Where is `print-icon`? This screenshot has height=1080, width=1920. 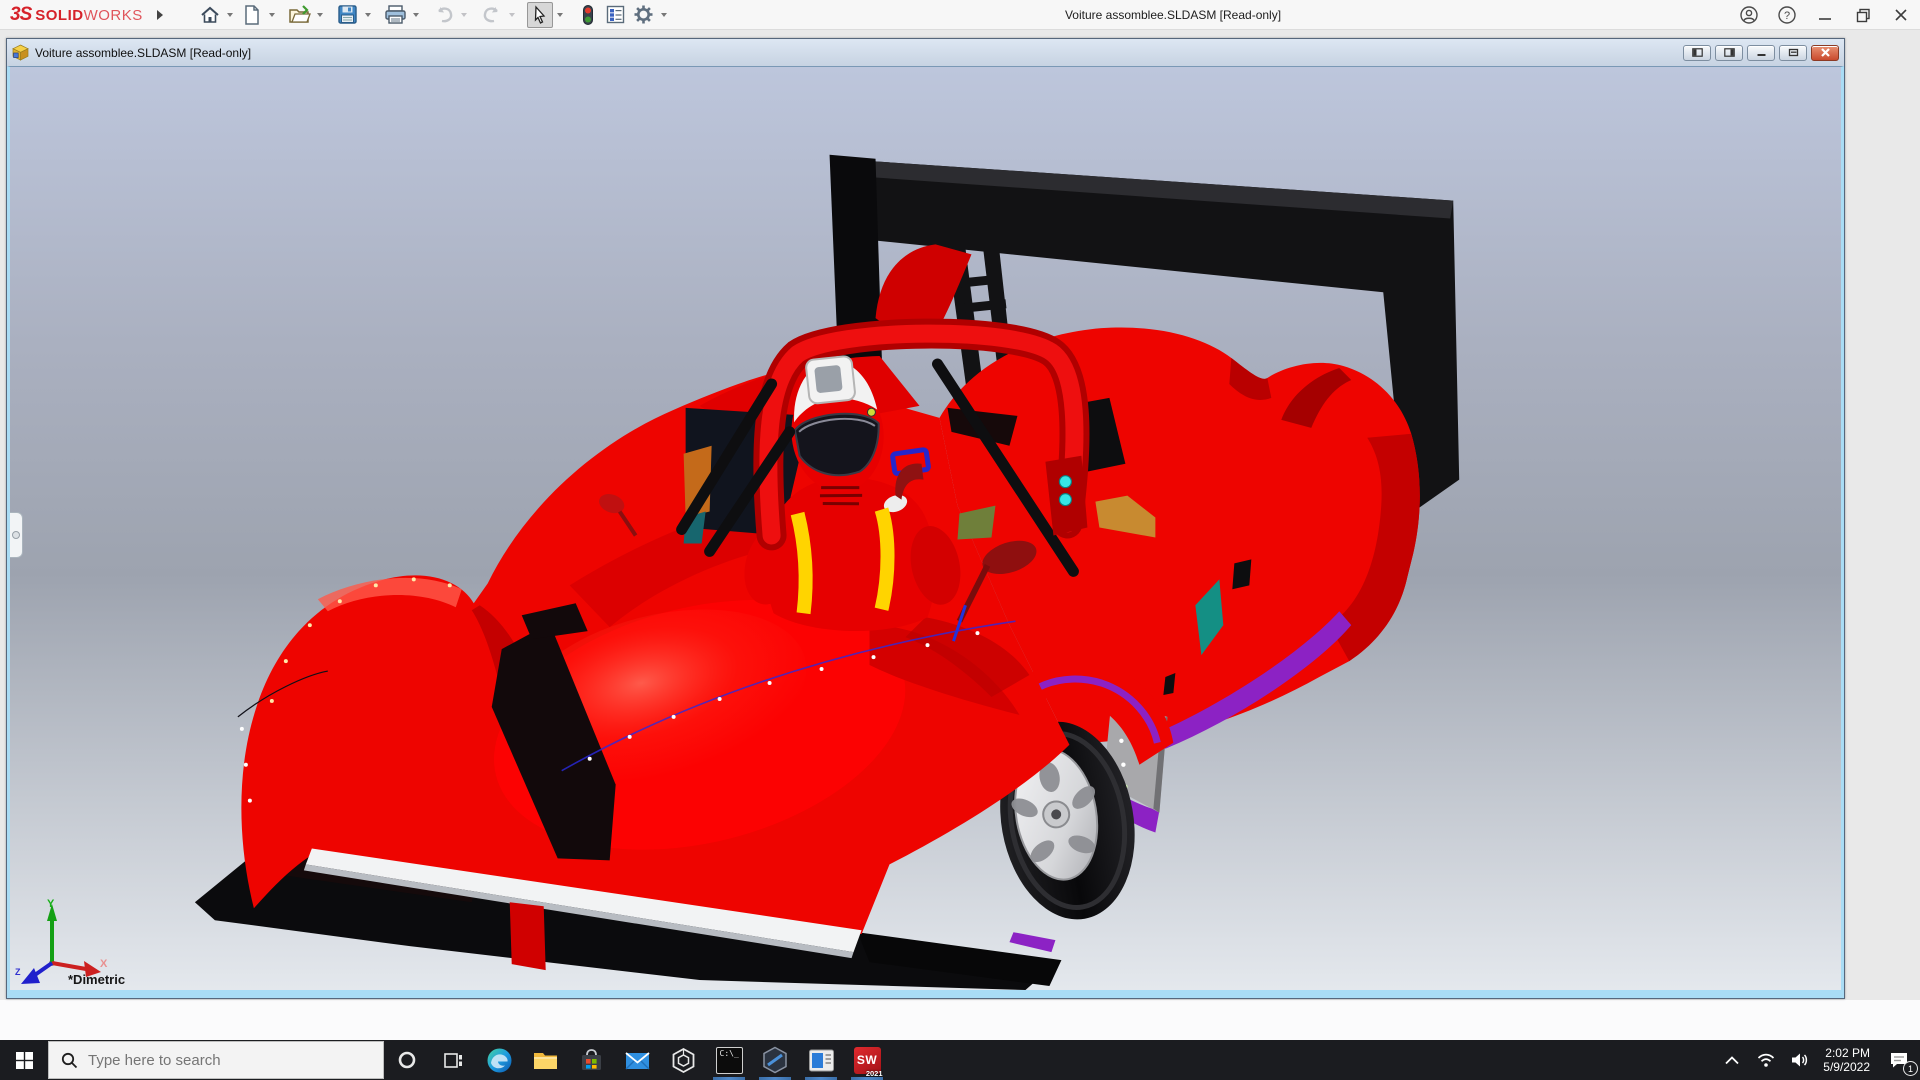
print-icon is located at coordinates (395, 14).